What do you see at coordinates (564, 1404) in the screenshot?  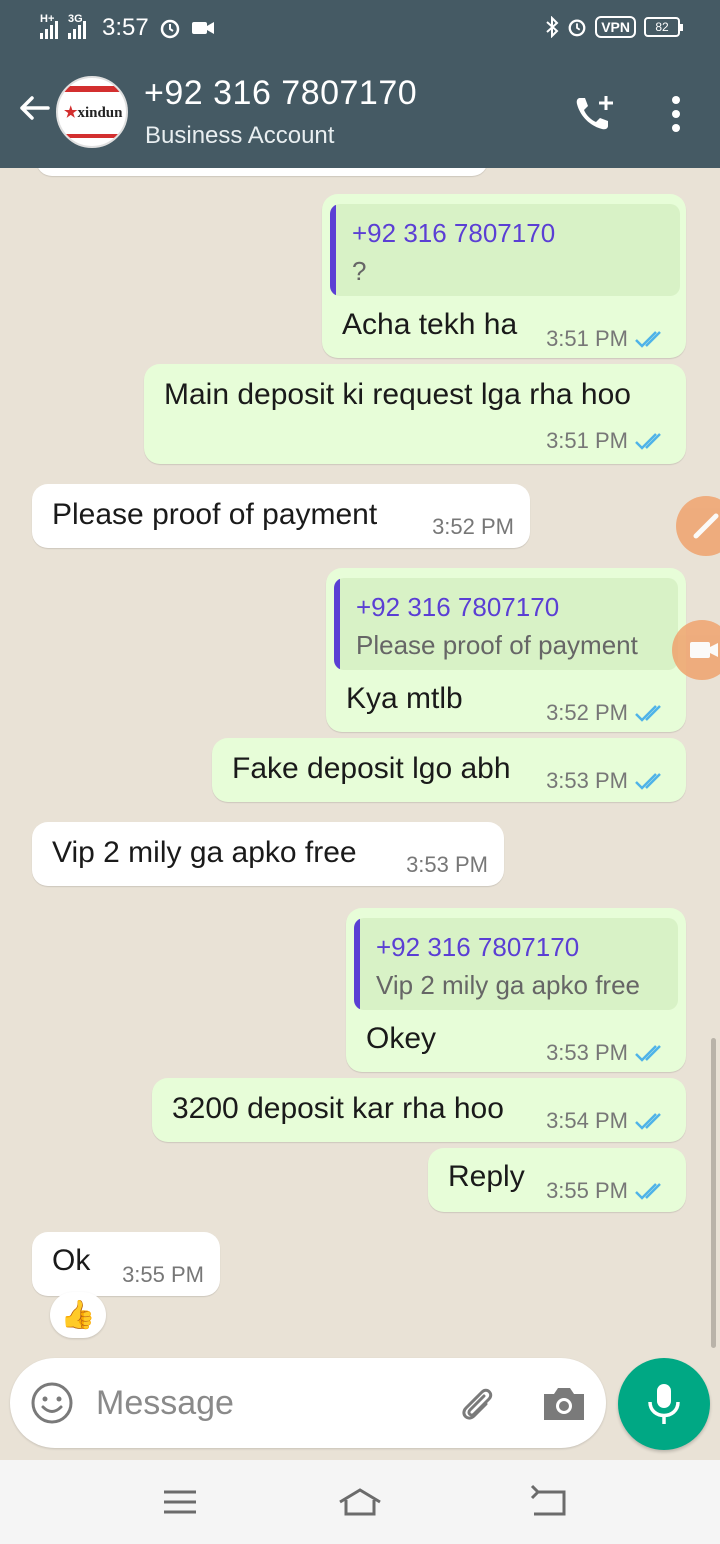 I see `camera-icon` at bounding box center [564, 1404].